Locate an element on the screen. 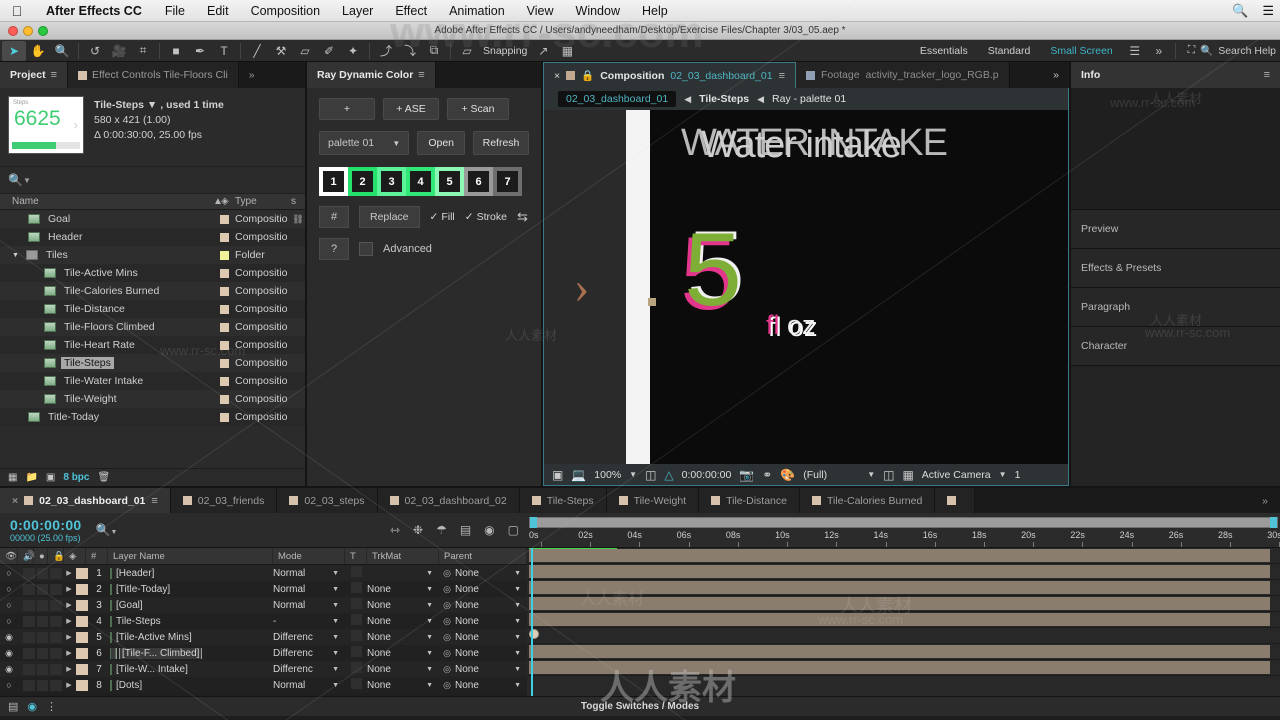  panel-character: Character is located at coordinates (1175, 346).